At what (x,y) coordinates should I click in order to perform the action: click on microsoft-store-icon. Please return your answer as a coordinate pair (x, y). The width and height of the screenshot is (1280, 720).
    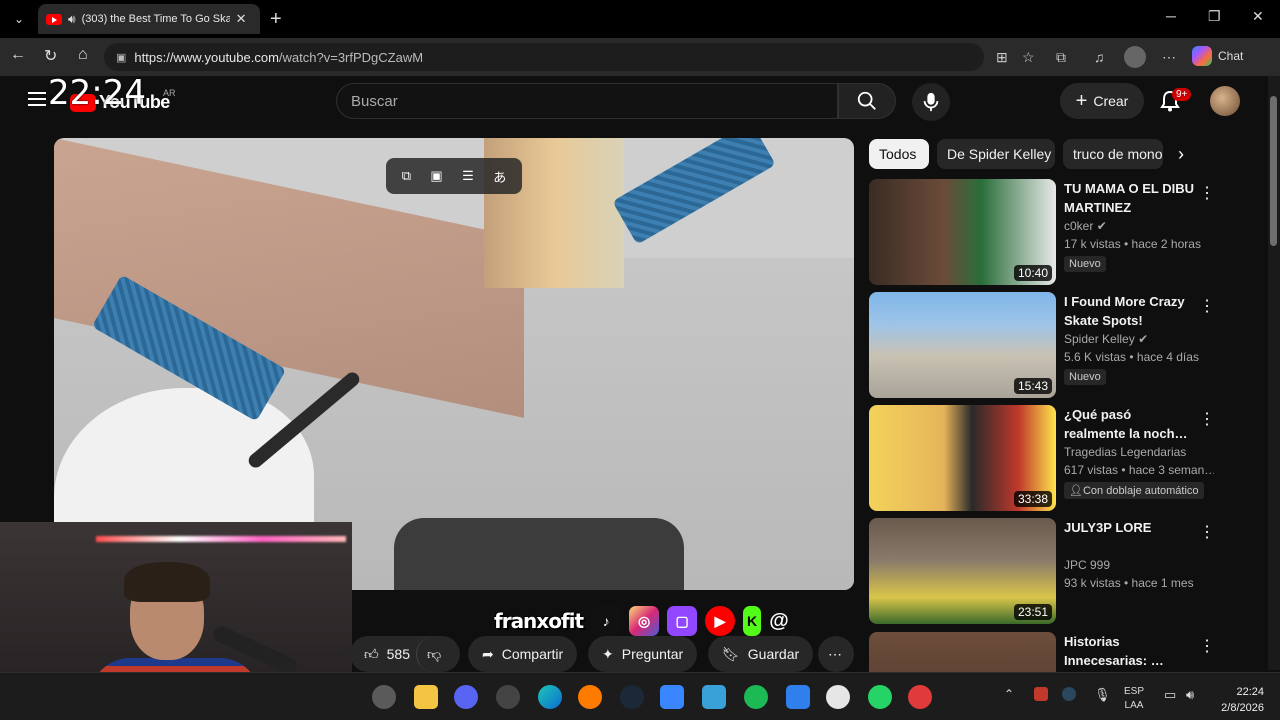
    Looking at the image, I should click on (672, 697).